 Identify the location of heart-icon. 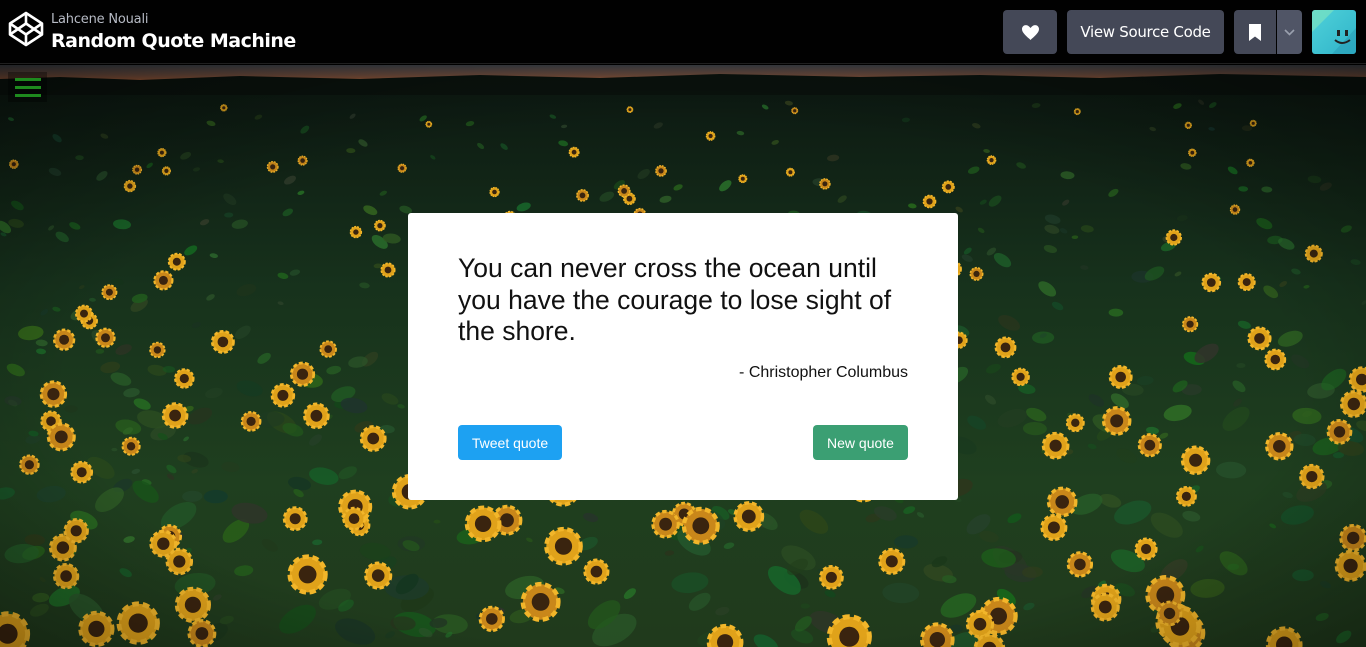
(1030, 32).